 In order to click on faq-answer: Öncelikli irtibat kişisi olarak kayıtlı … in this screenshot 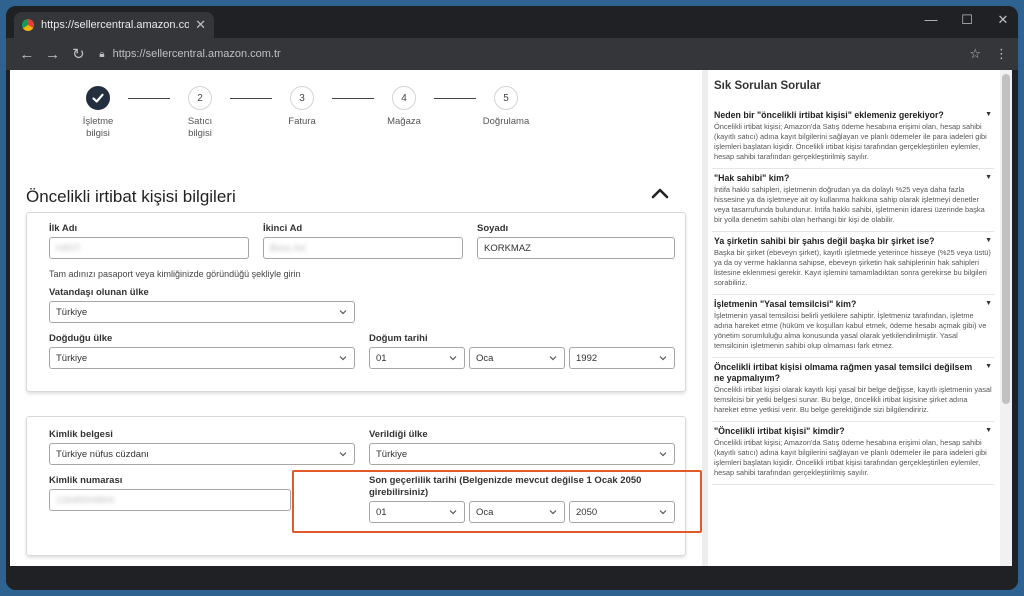, I will do `click(853, 399)`.